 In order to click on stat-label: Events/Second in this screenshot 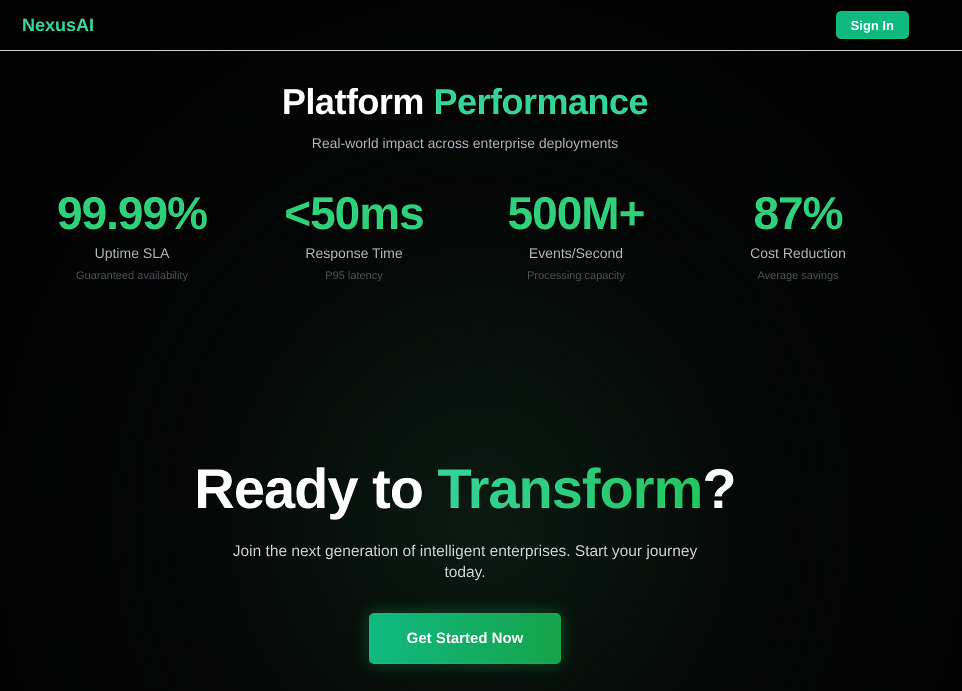, I will do `click(576, 253)`.